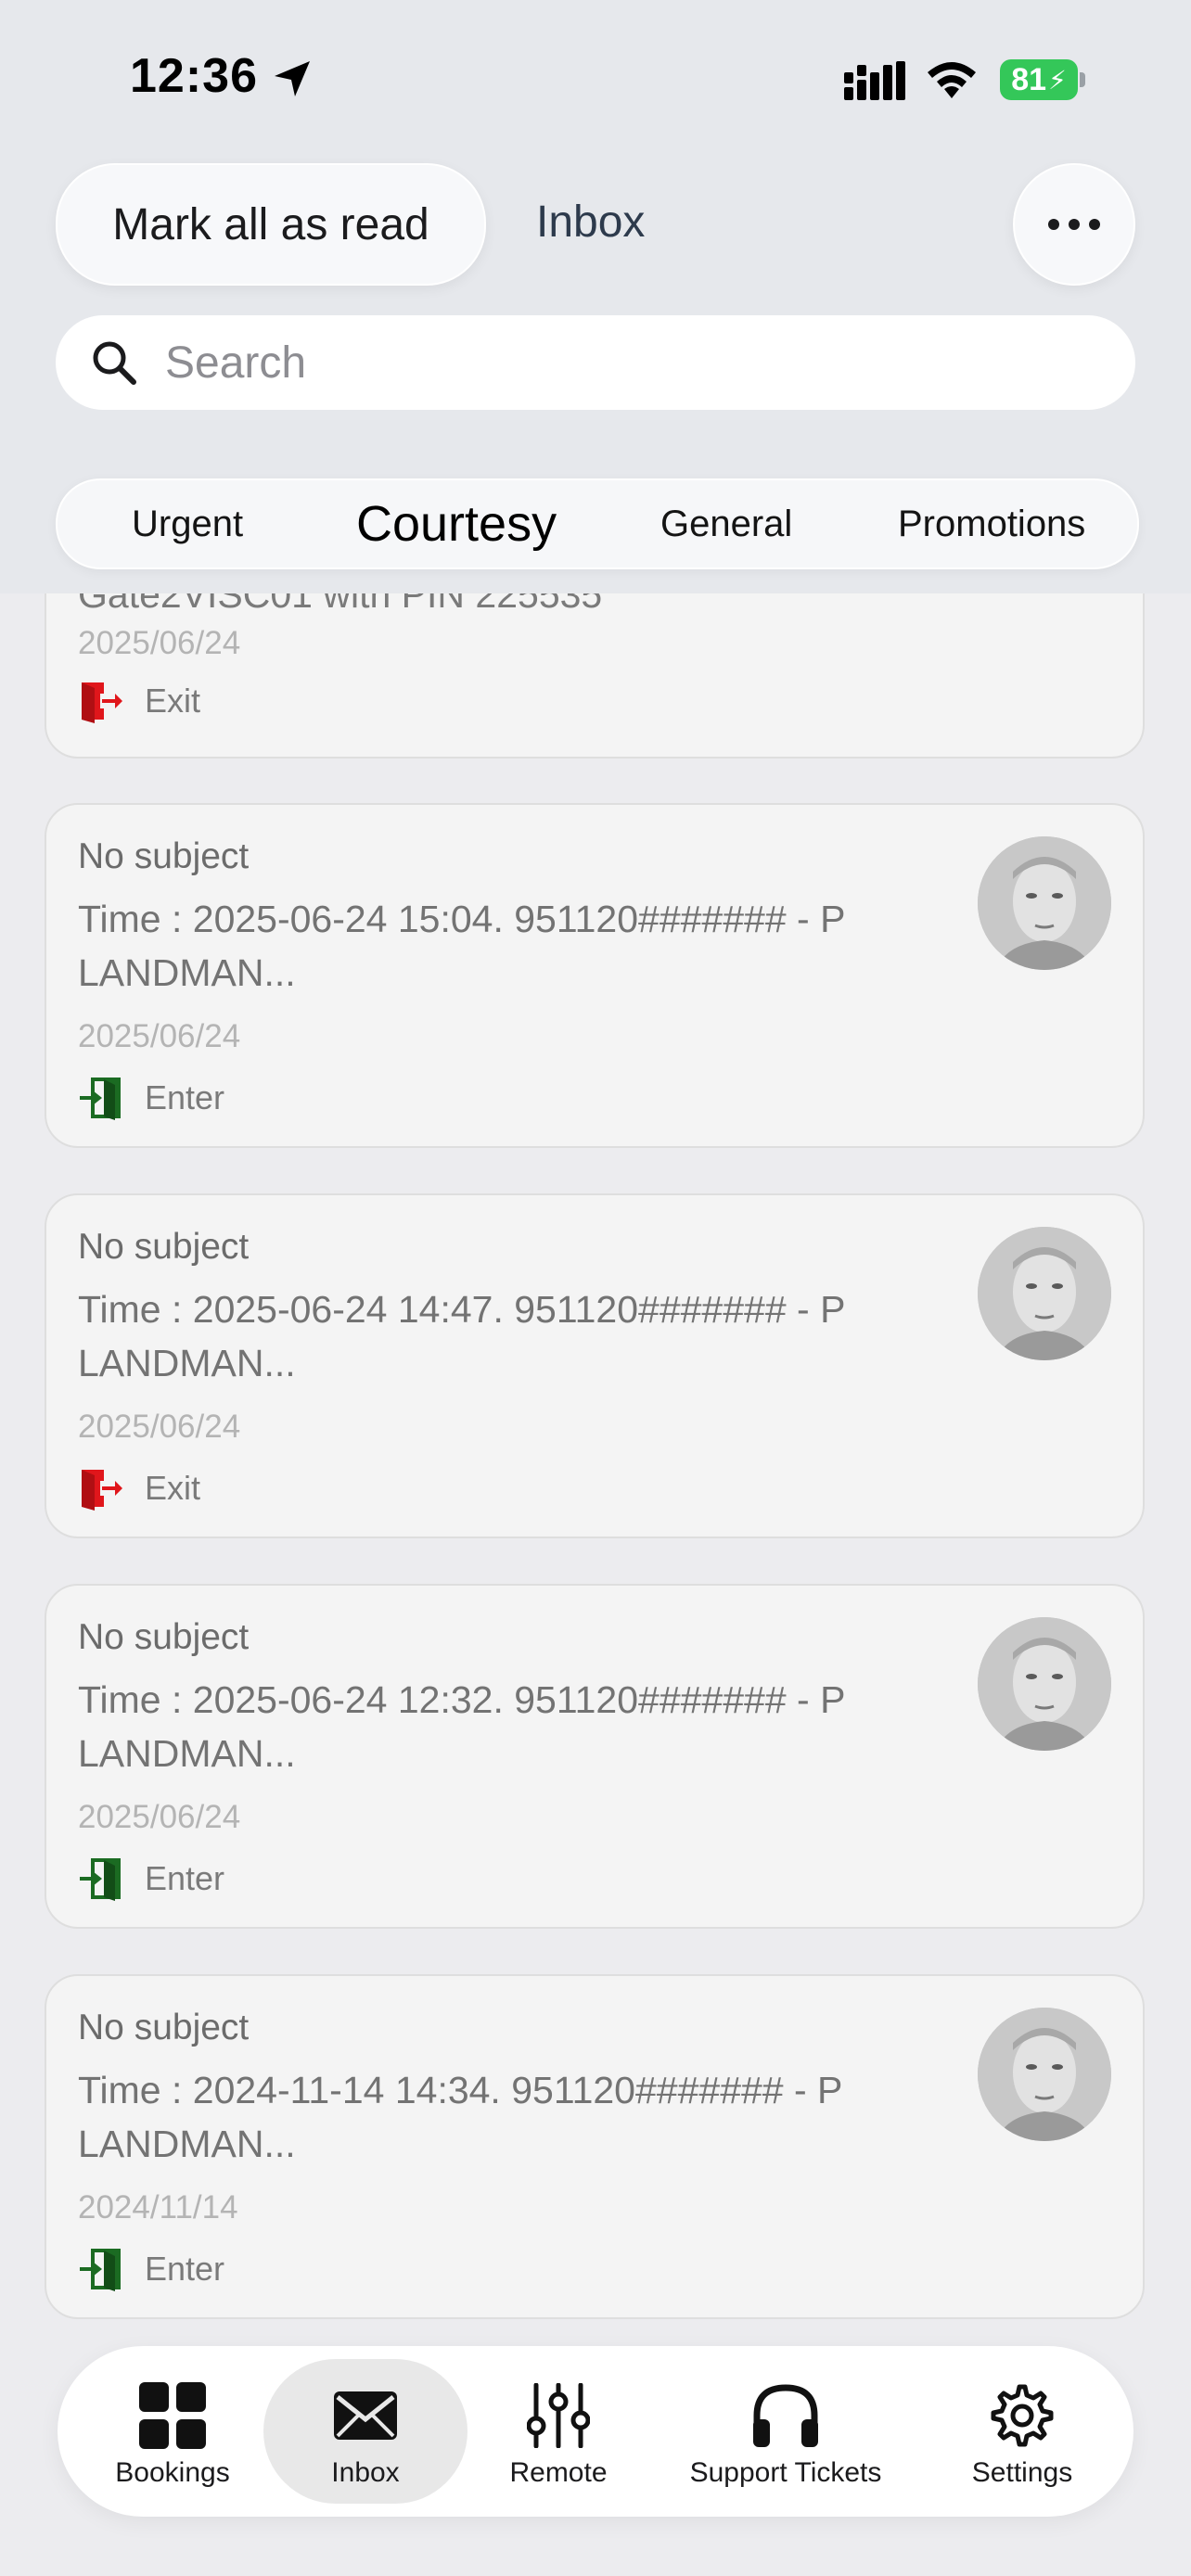 The width and height of the screenshot is (1191, 2576). Describe the element at coordinates (558, 2473) in the screenshot. I see `nav-label: Remote` at that location.